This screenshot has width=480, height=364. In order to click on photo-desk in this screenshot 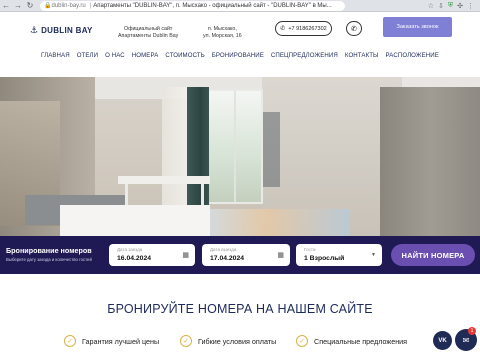, I will do `click(164, 180)`.